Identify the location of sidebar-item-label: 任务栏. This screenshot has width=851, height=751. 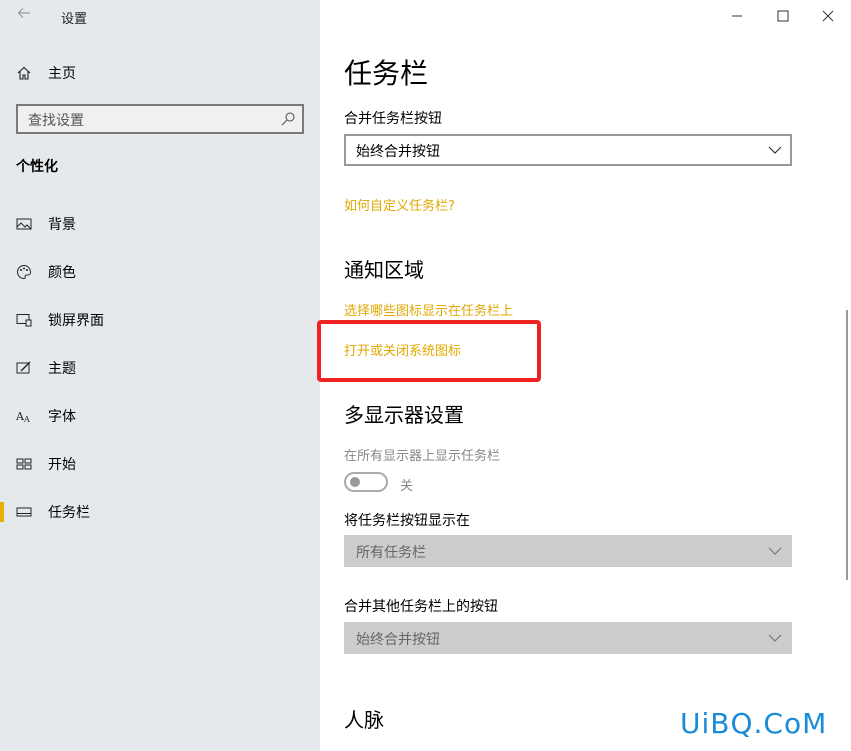
(69, 513).